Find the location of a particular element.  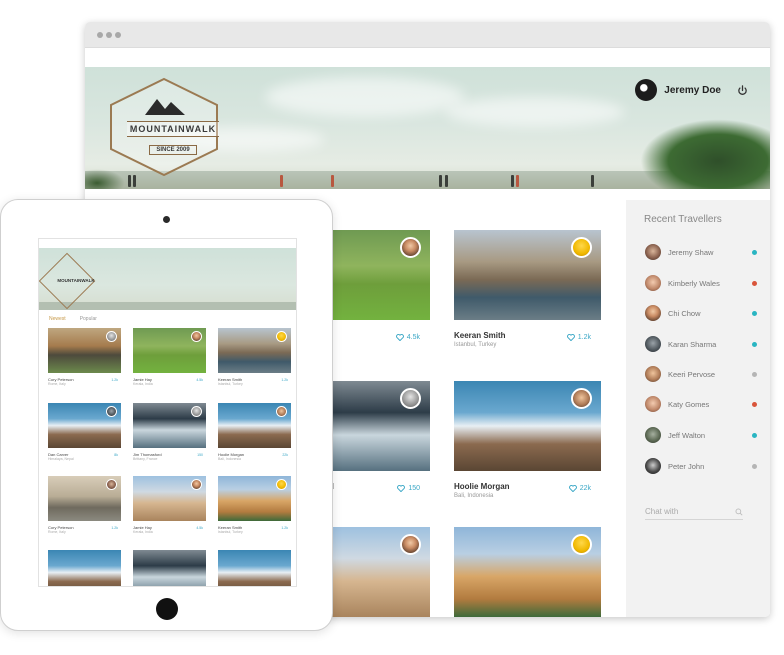

power-icon is located at coordinates (742, 90).